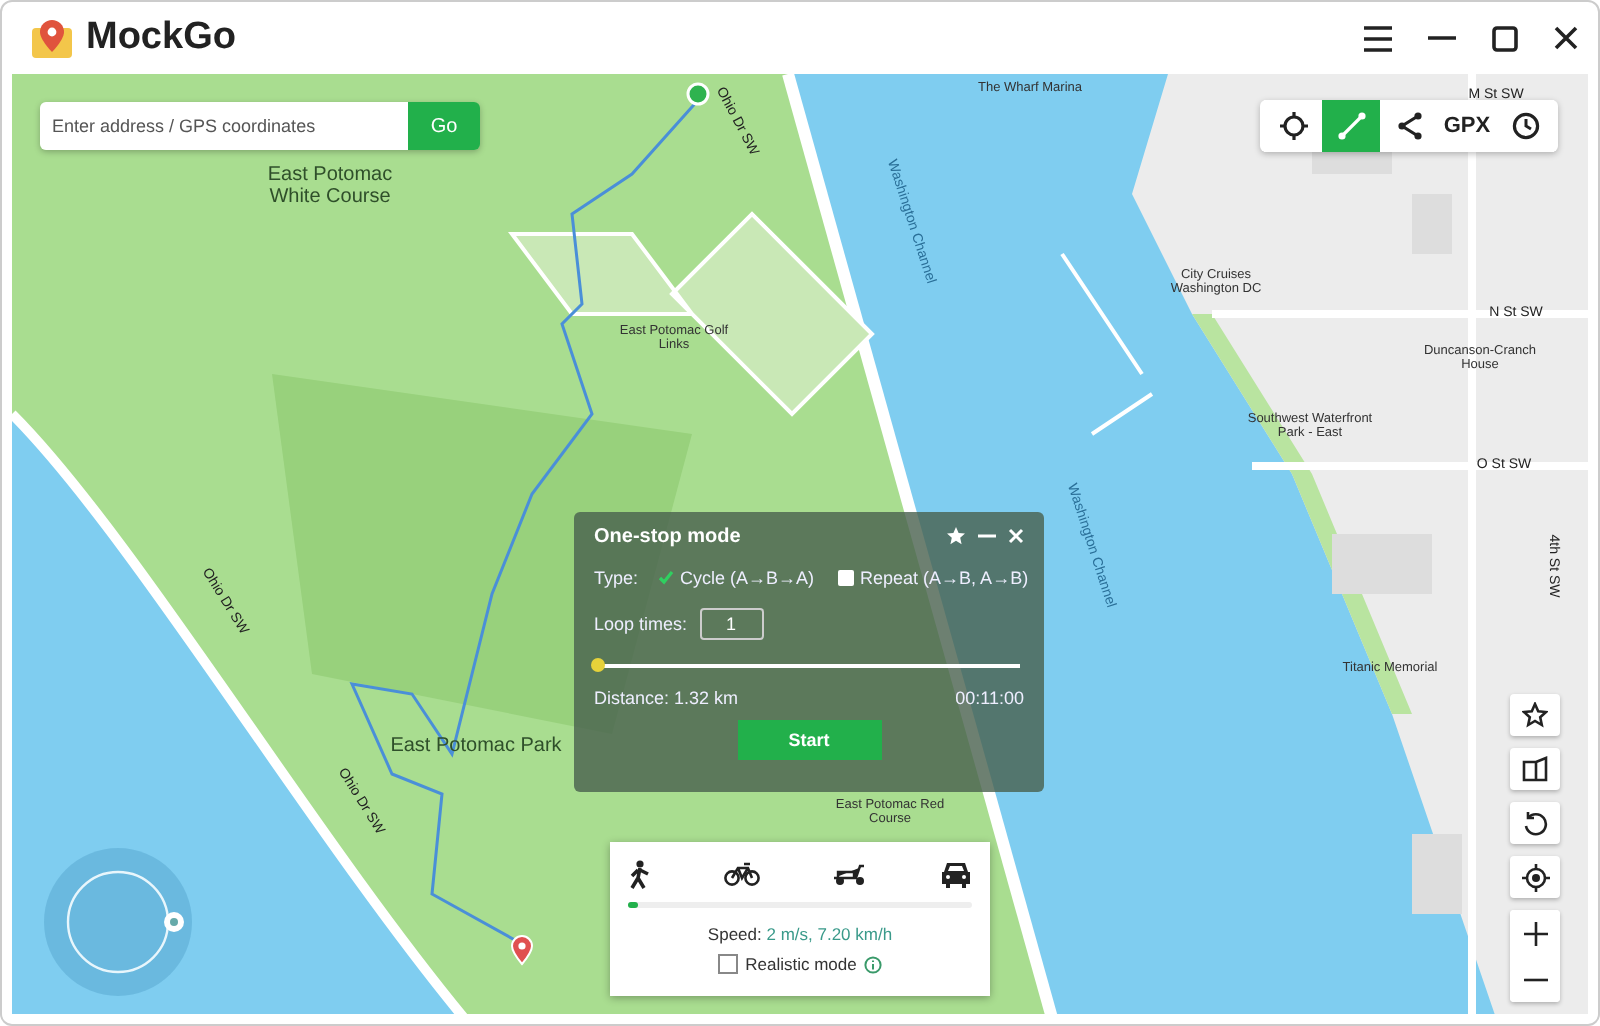 This screenshot has width=1600, height=1026. I want to click on share-icon, so click(1409, 126).